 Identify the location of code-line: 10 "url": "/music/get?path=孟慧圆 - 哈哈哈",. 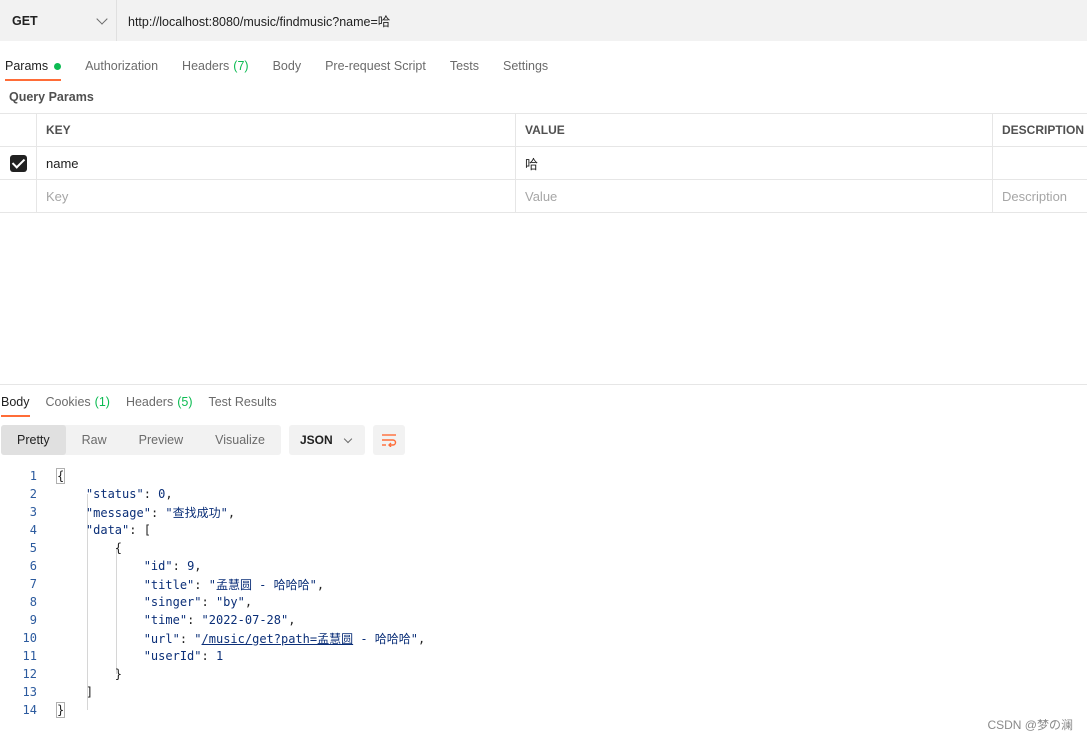
(224, 638).